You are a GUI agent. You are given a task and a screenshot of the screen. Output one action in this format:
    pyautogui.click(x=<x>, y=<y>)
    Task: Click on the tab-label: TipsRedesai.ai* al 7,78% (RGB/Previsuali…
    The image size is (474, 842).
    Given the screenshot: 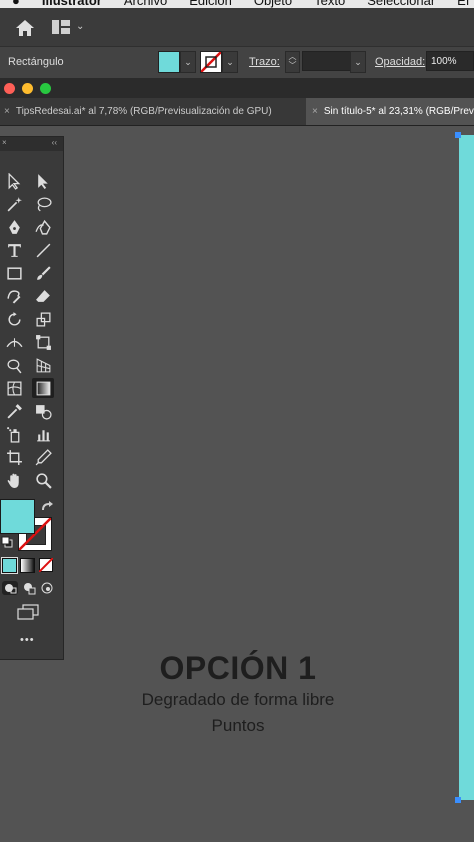 What is the action you would take?
    pyautogui.click(x=143, y=111)
    